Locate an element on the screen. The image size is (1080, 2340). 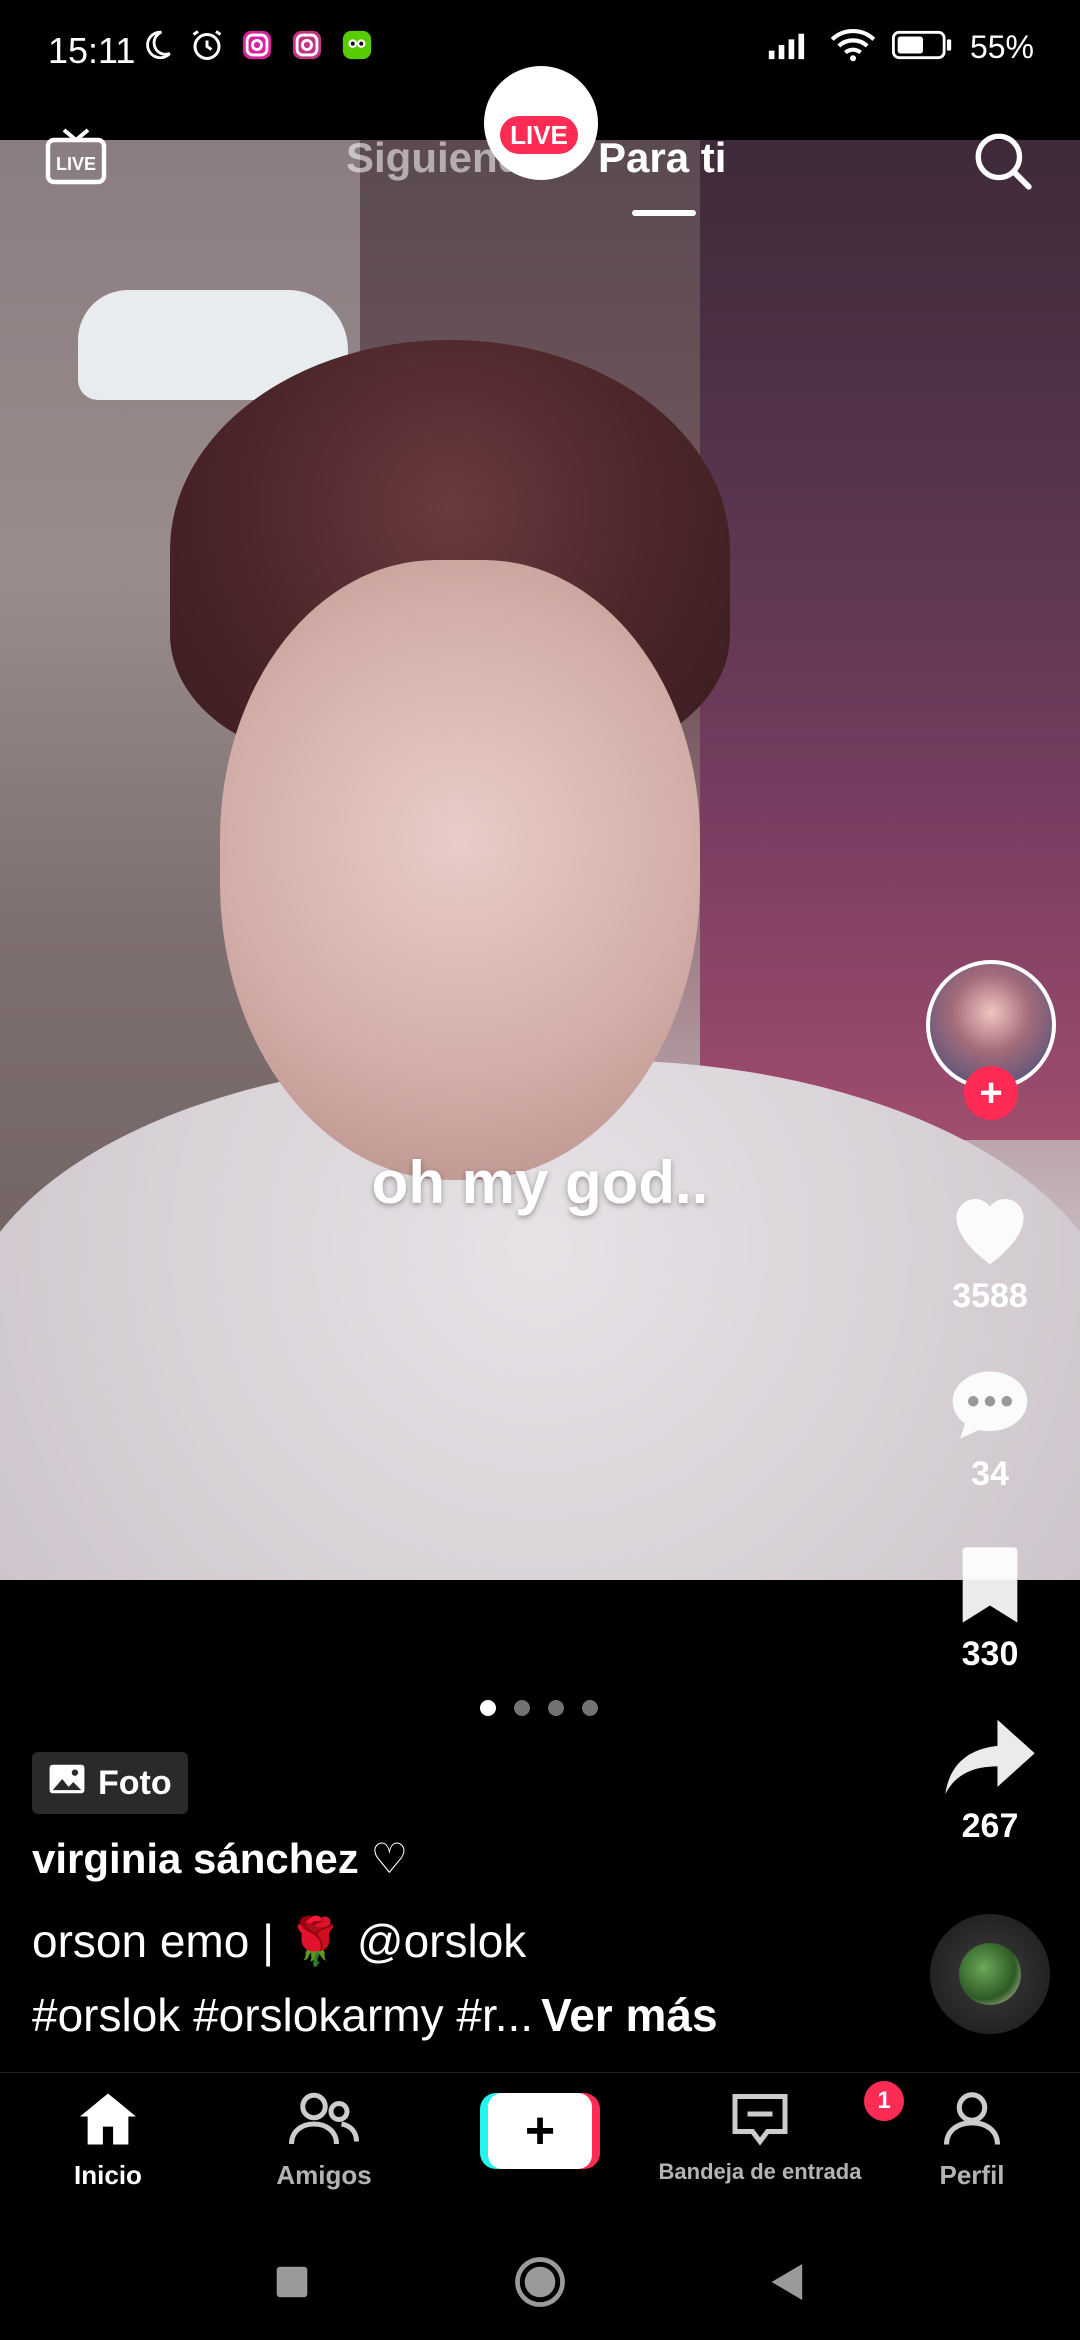
inbox-icon is located at coordinates (760, 2123).